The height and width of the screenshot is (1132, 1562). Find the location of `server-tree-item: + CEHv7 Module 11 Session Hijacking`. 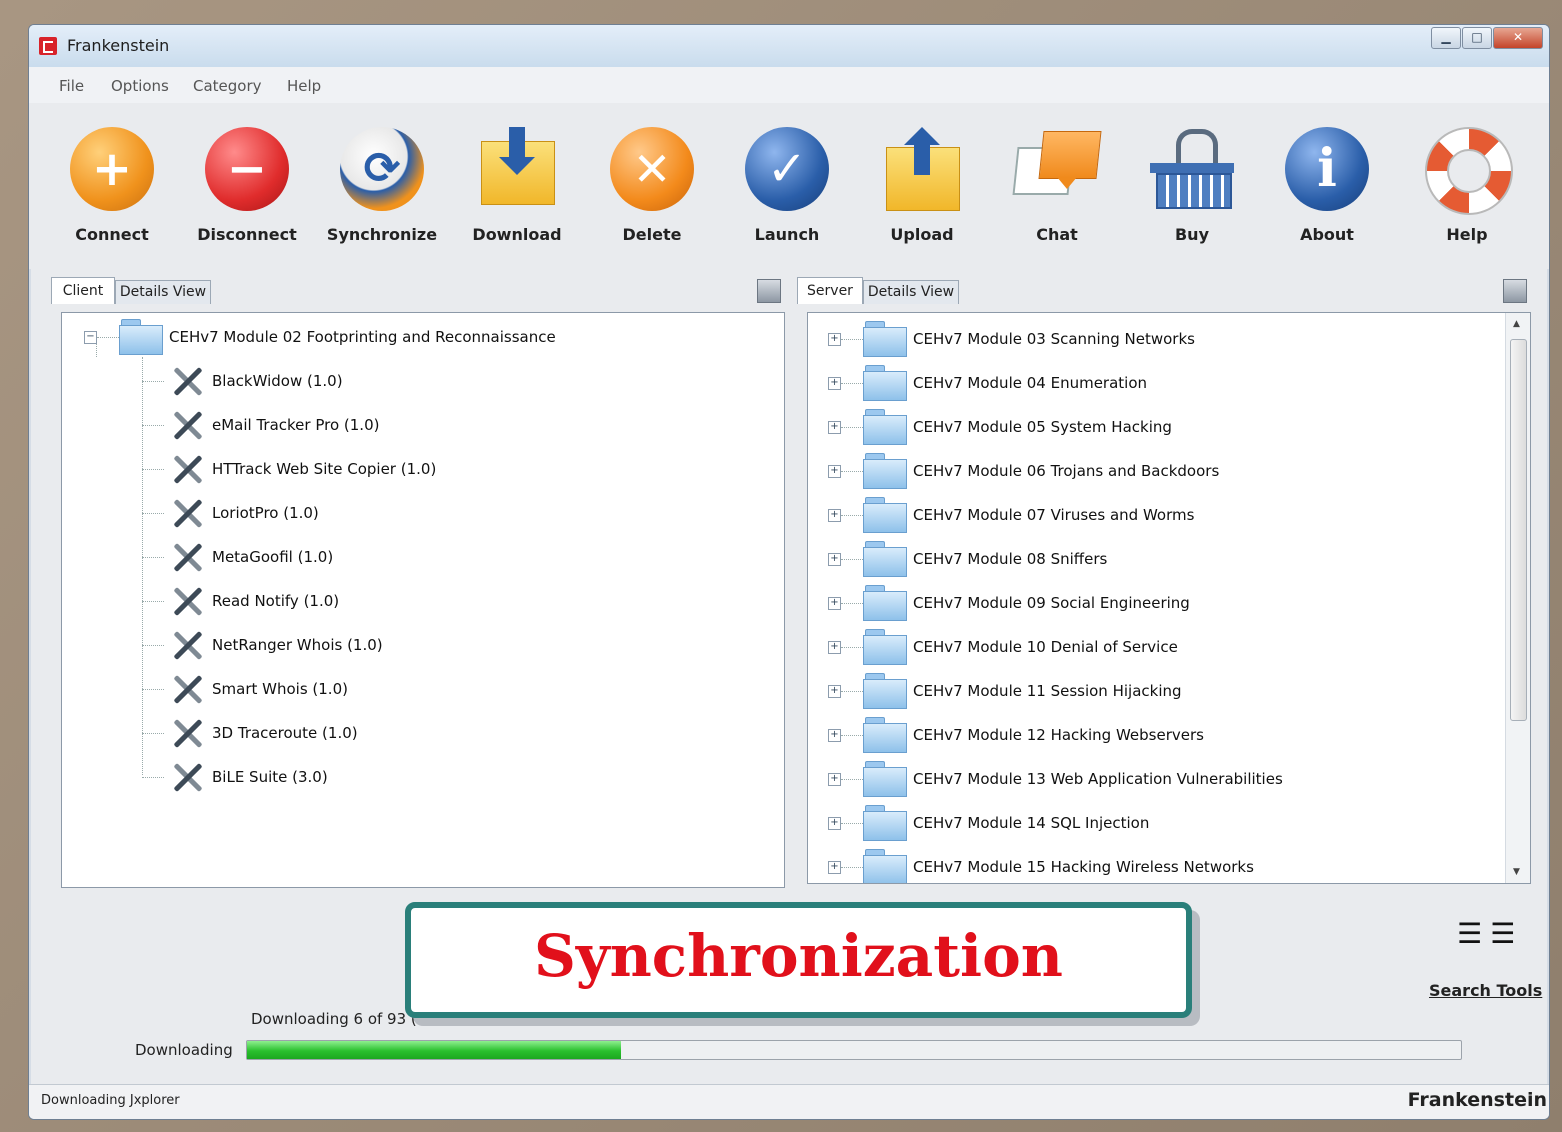

server-tree-item: + CEHv7 Module 11 Session Hijacking is located at coordinates (1005, 691).